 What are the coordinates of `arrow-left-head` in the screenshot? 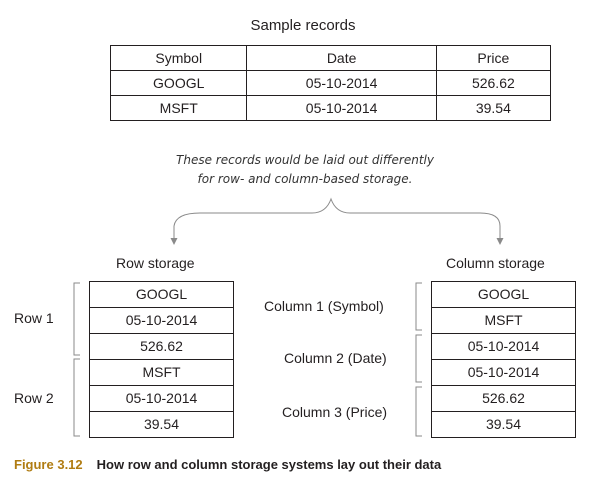 It's located at (174, 241).